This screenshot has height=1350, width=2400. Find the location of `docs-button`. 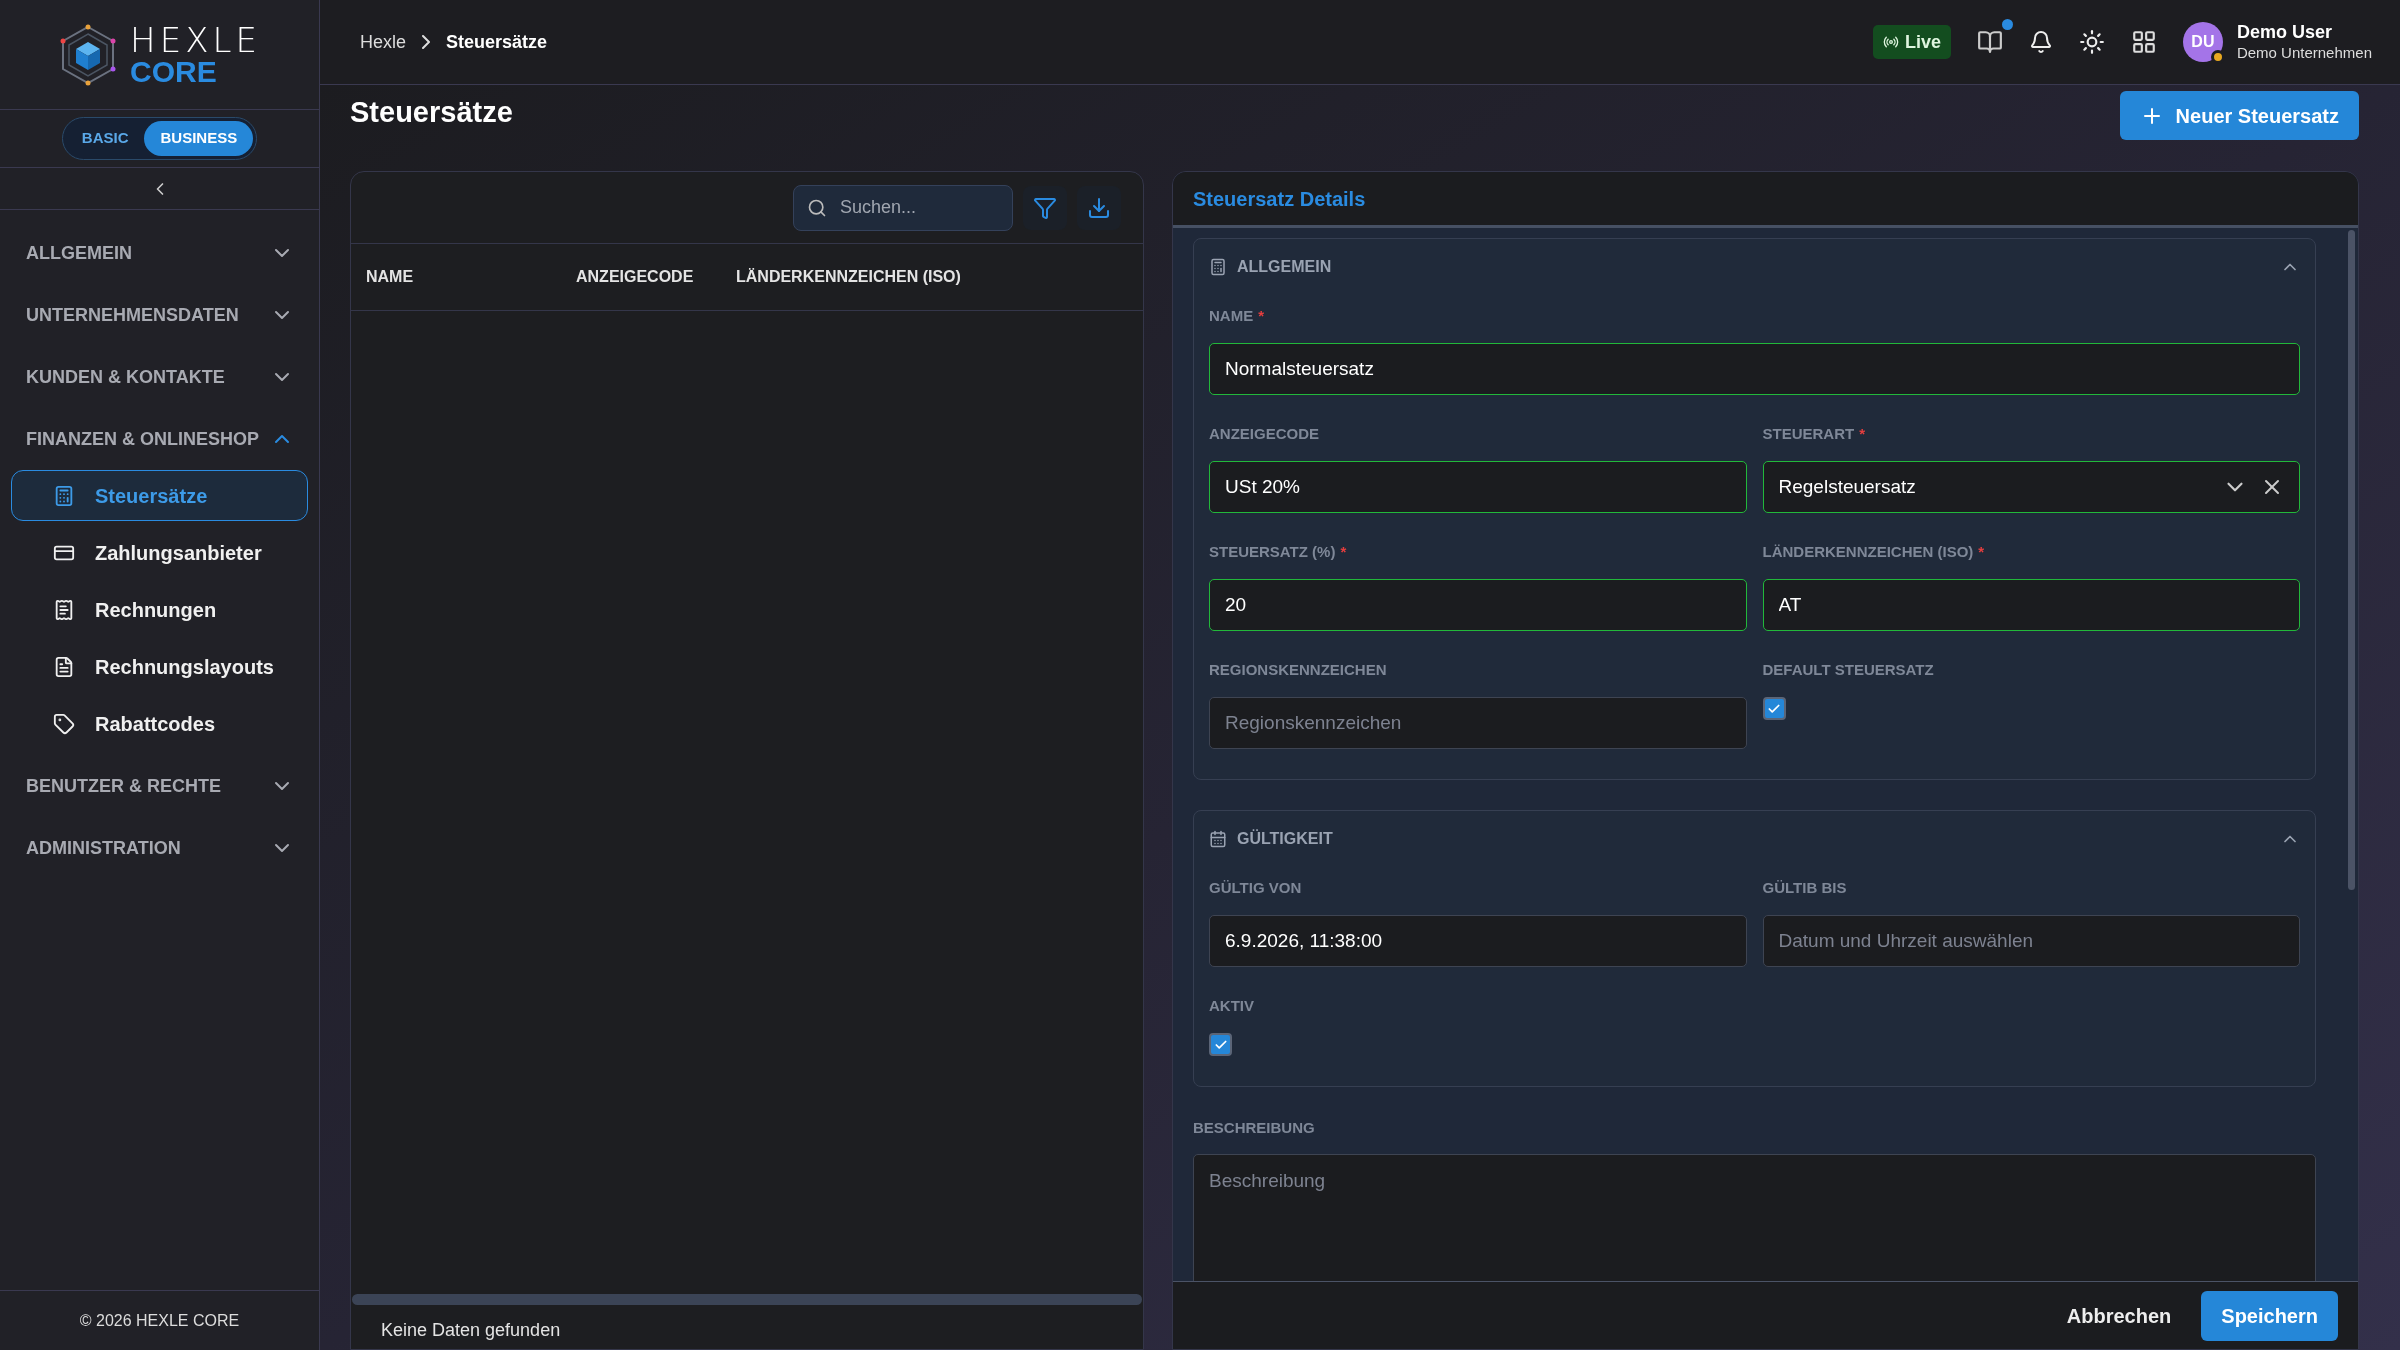

docs-button is located at coordinates (1989, 42).